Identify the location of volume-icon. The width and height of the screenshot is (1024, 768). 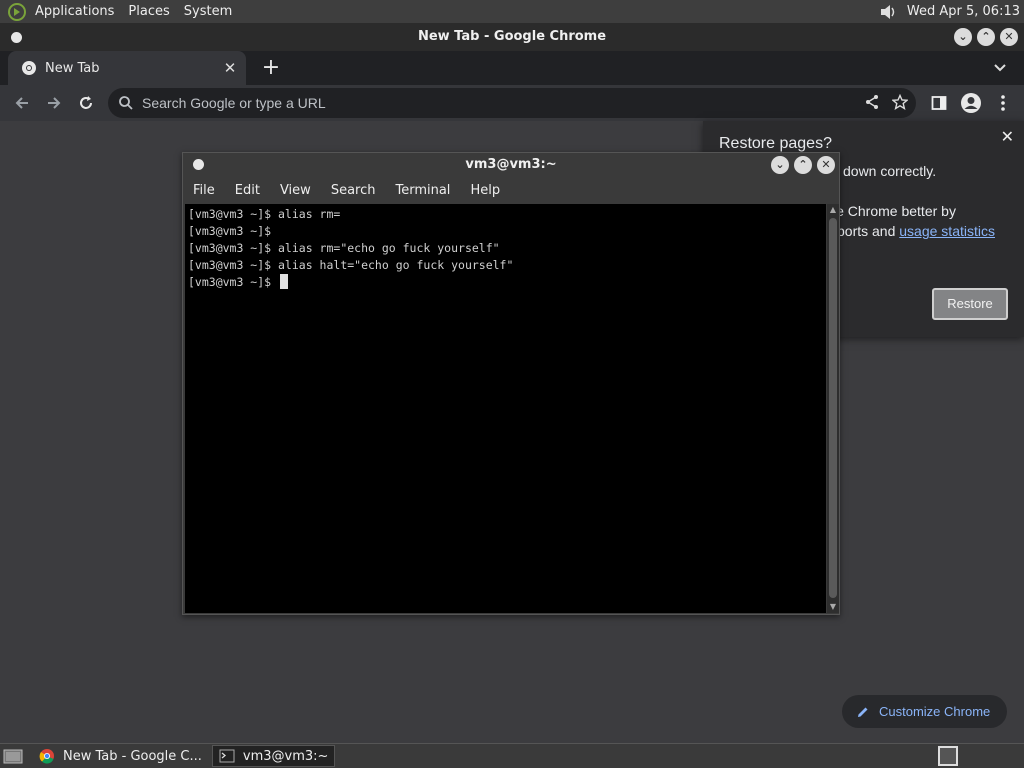
(888, 11).